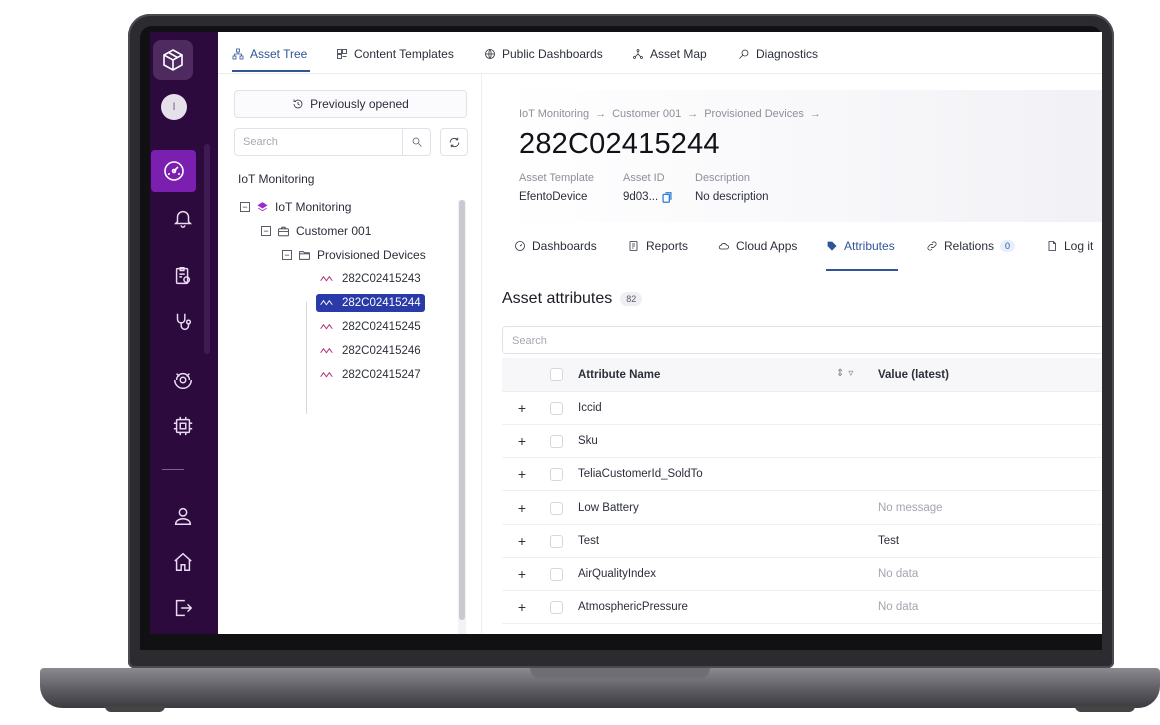 The height and width of the screenshot is (725, 1160). Describe the element at coordinates (543, 54) in the screenshot. I see `nav-public-dashboards: Public Dashboards` at that location.